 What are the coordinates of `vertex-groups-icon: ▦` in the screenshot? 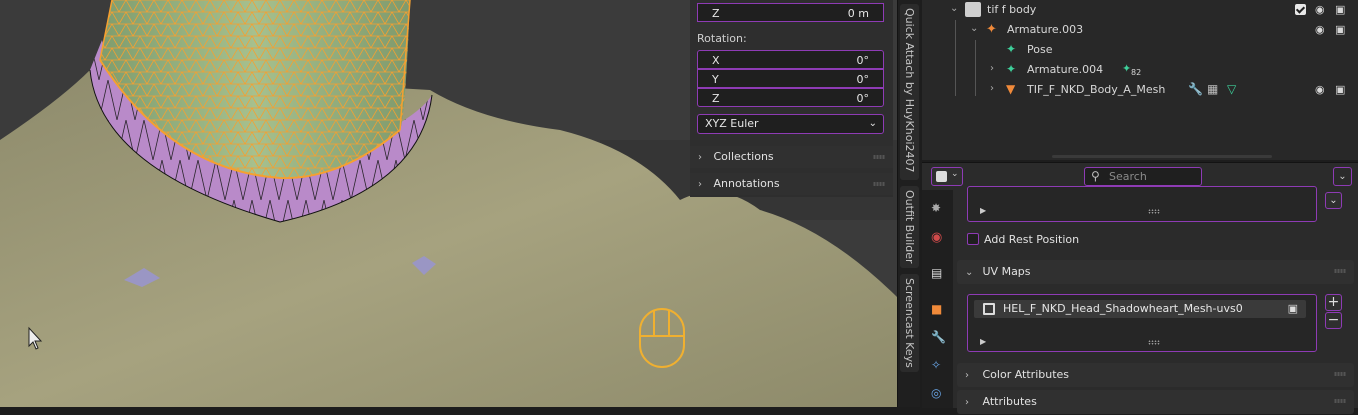 It's located at (1212, 89).